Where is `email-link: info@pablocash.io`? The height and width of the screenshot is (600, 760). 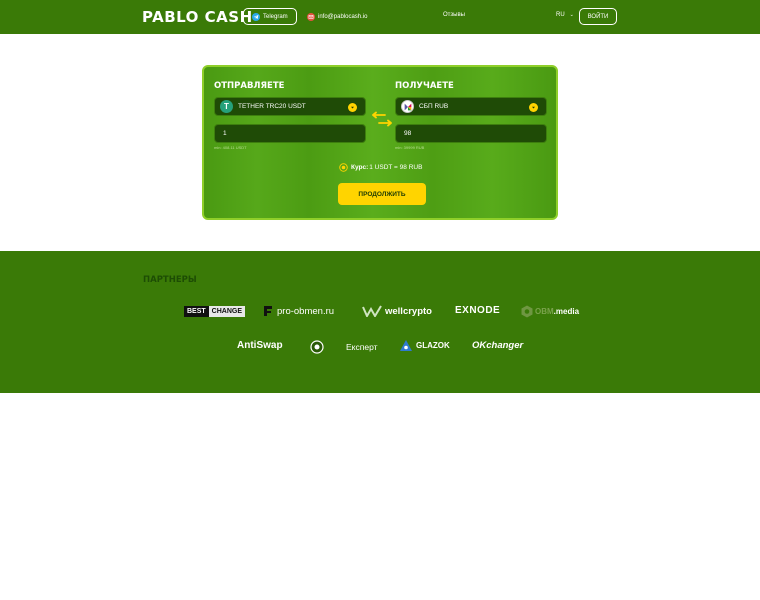
email-link: info@pablocash.io is located at coordinates (340, 16).